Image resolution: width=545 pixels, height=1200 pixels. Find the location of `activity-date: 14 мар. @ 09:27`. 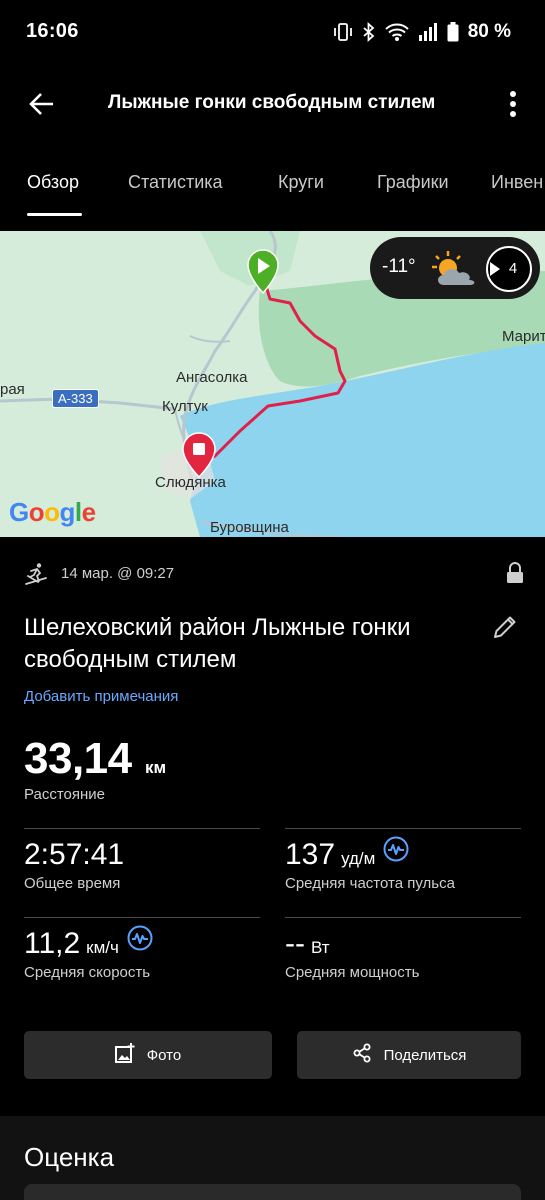

activity-date: 14 мар. @ 09:27 is located at coordinates (118, 573).